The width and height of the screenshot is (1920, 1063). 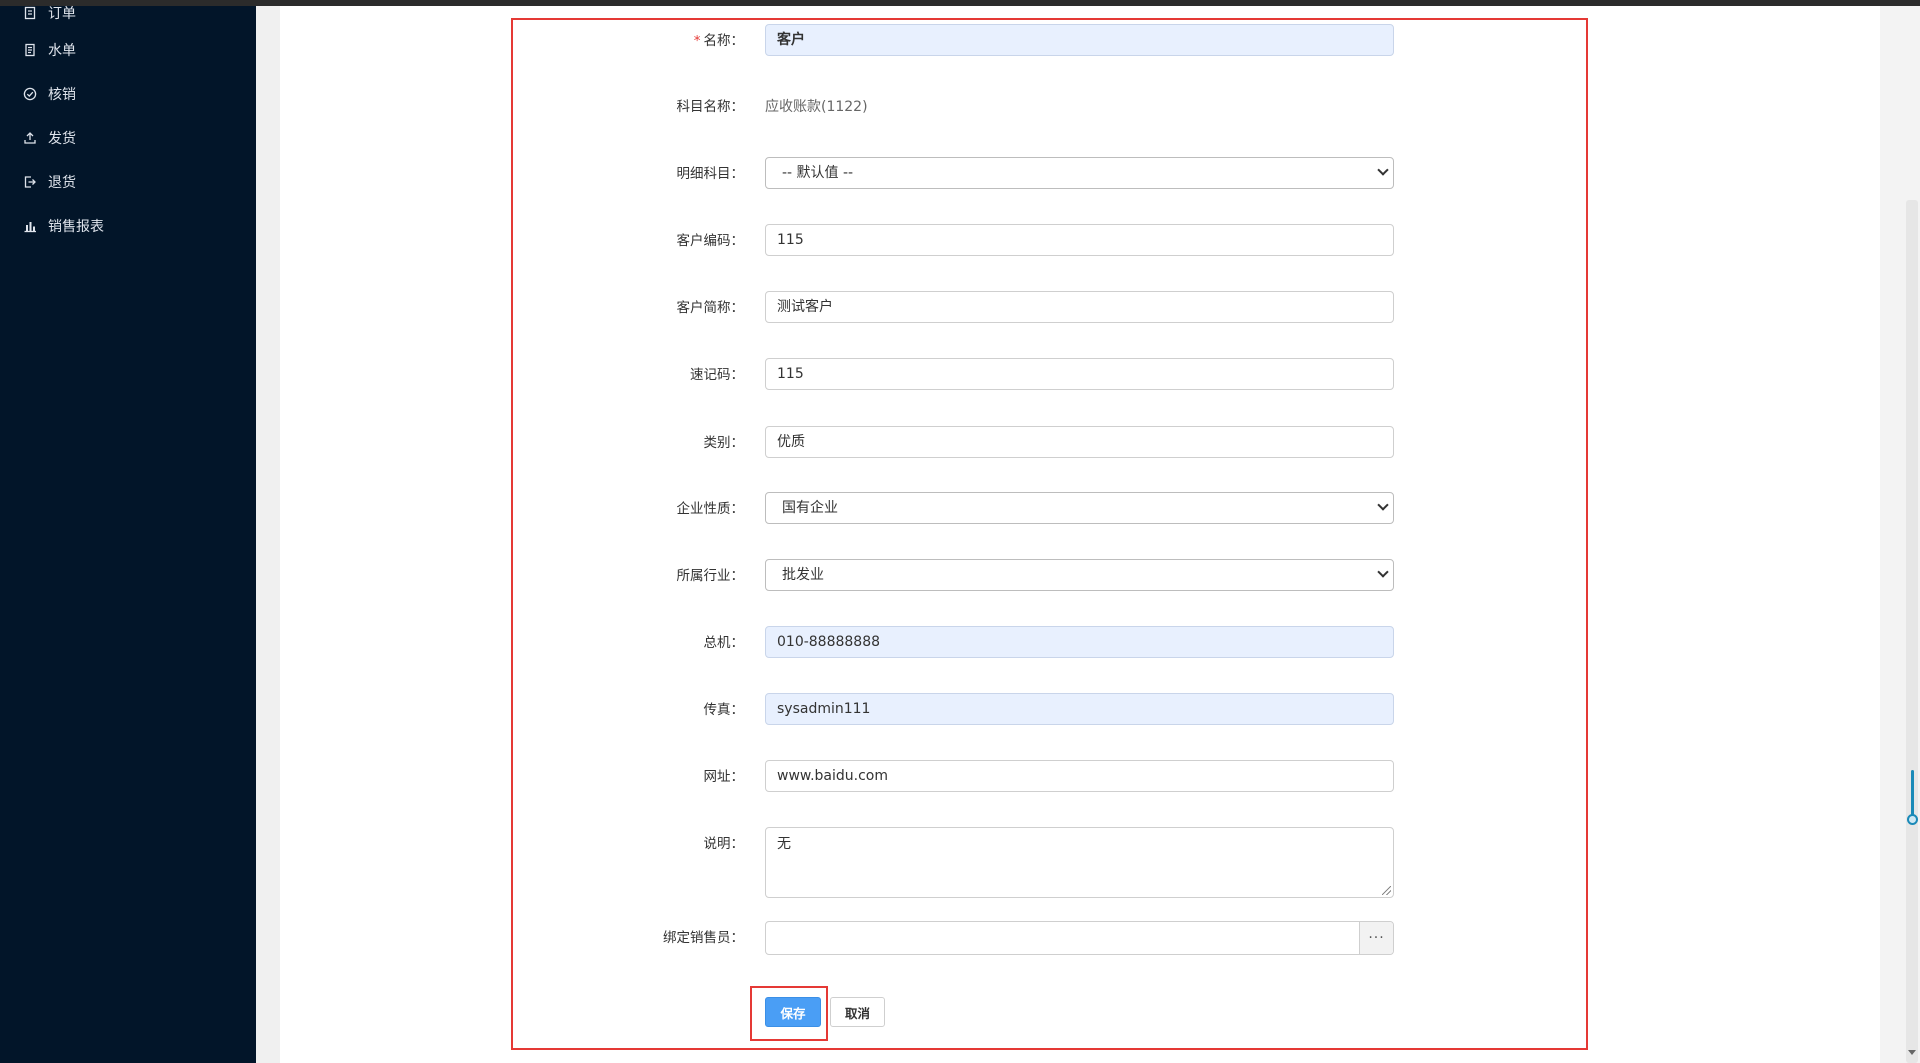 I want to click on sidebar-item-sales-report: 销售报表, so click(x=63, y=226).